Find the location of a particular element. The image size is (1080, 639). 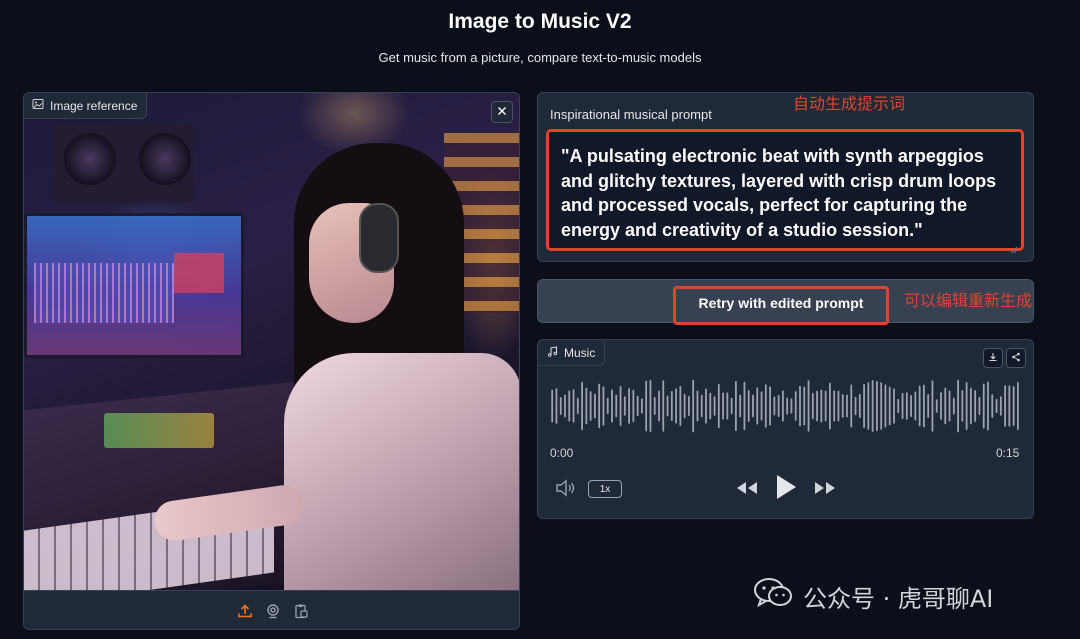

audio-waveform is located at coordinates (785, 406).